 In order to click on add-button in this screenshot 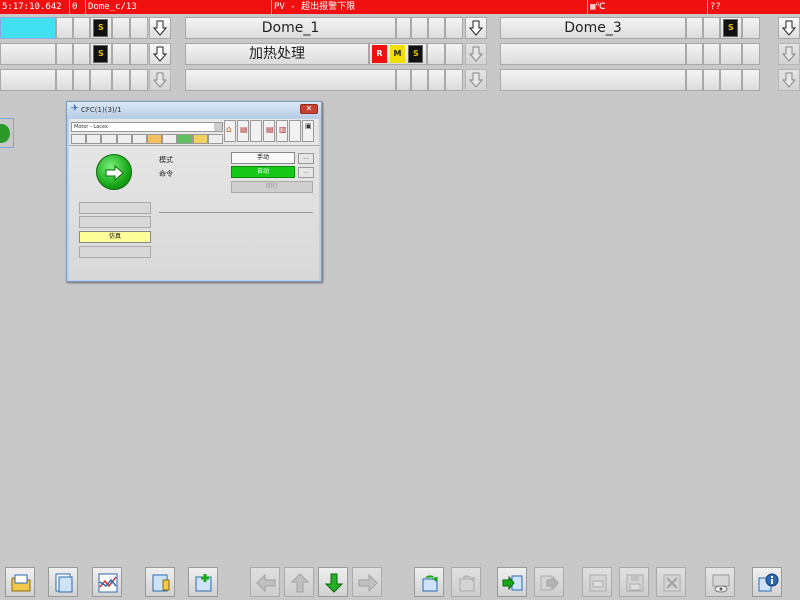, I will do `click(203, 582)`.